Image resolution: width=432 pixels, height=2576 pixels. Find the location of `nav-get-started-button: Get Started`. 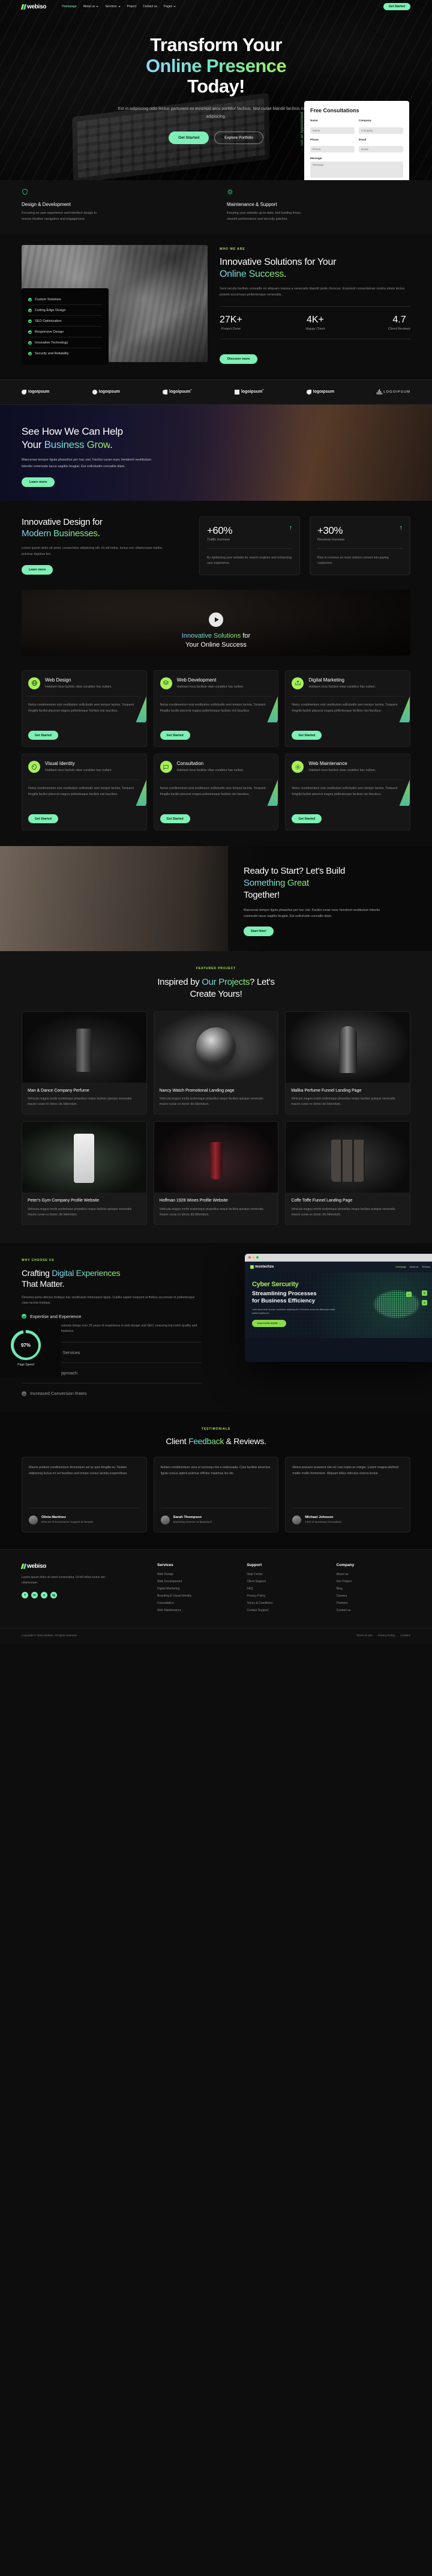

nav-get-started-button: Get Started is located at coordinates (396, 6).